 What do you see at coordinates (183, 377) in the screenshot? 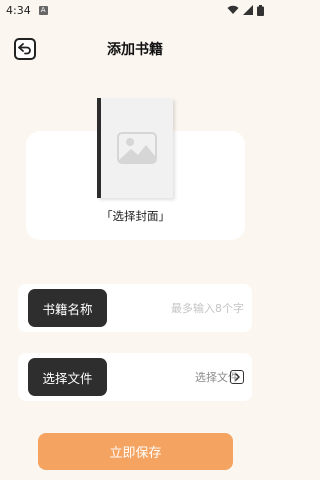
I see `file-value: 选择文件` at bounding box center [183, 377].